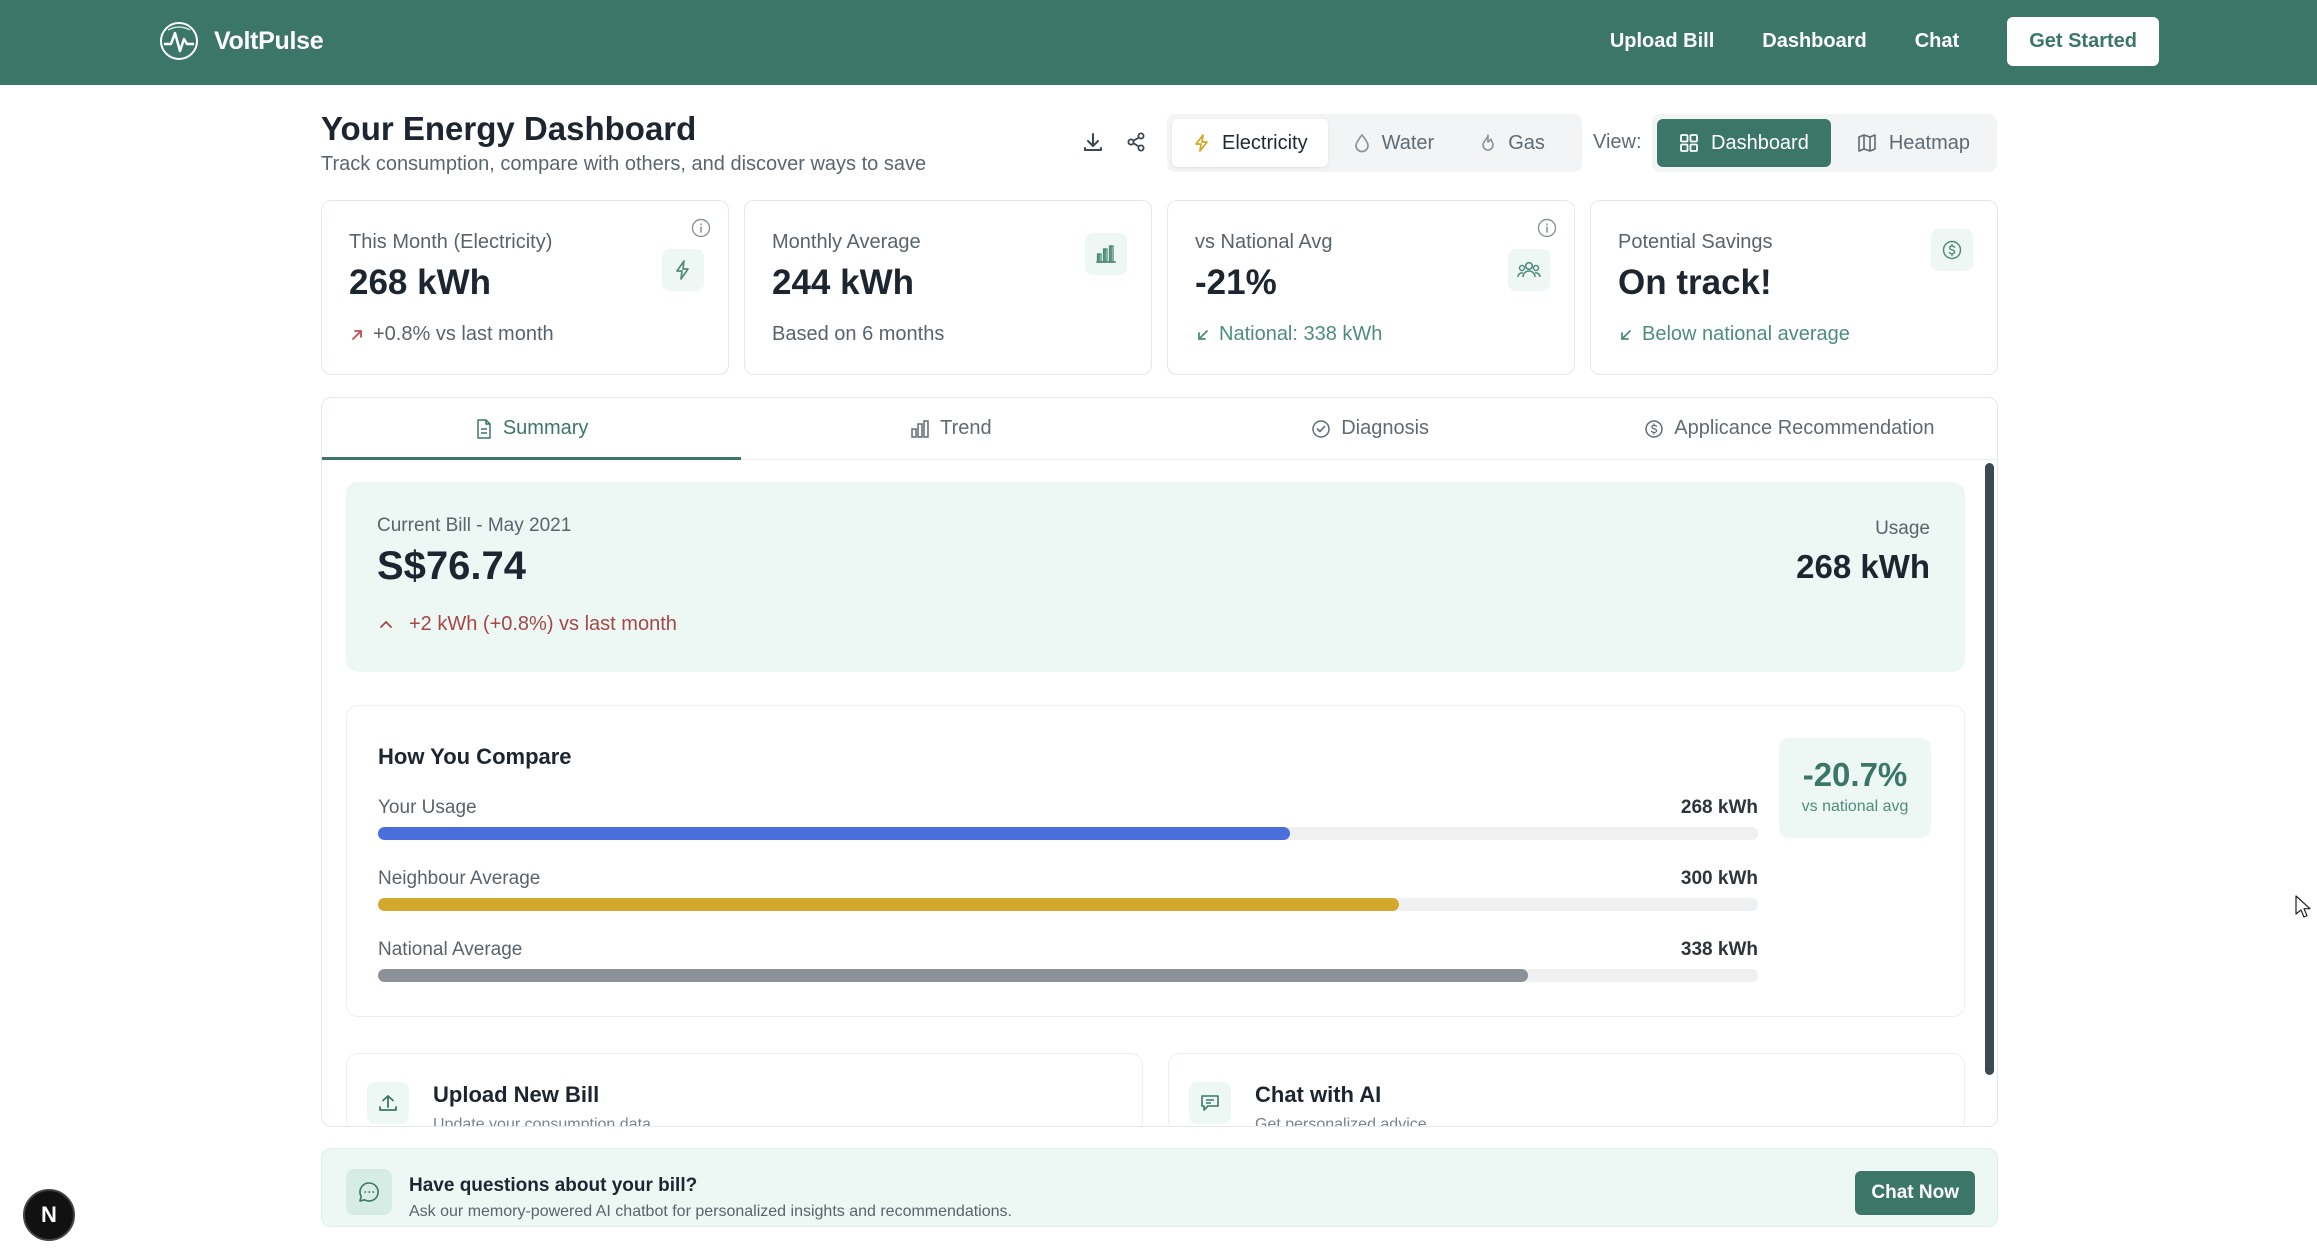 The image size is (2317, 1260). What do you see at coordinates (2083, 41) in the screenshot?
I see `get-started-button: Get Started` at bounding box center [2083, 41].